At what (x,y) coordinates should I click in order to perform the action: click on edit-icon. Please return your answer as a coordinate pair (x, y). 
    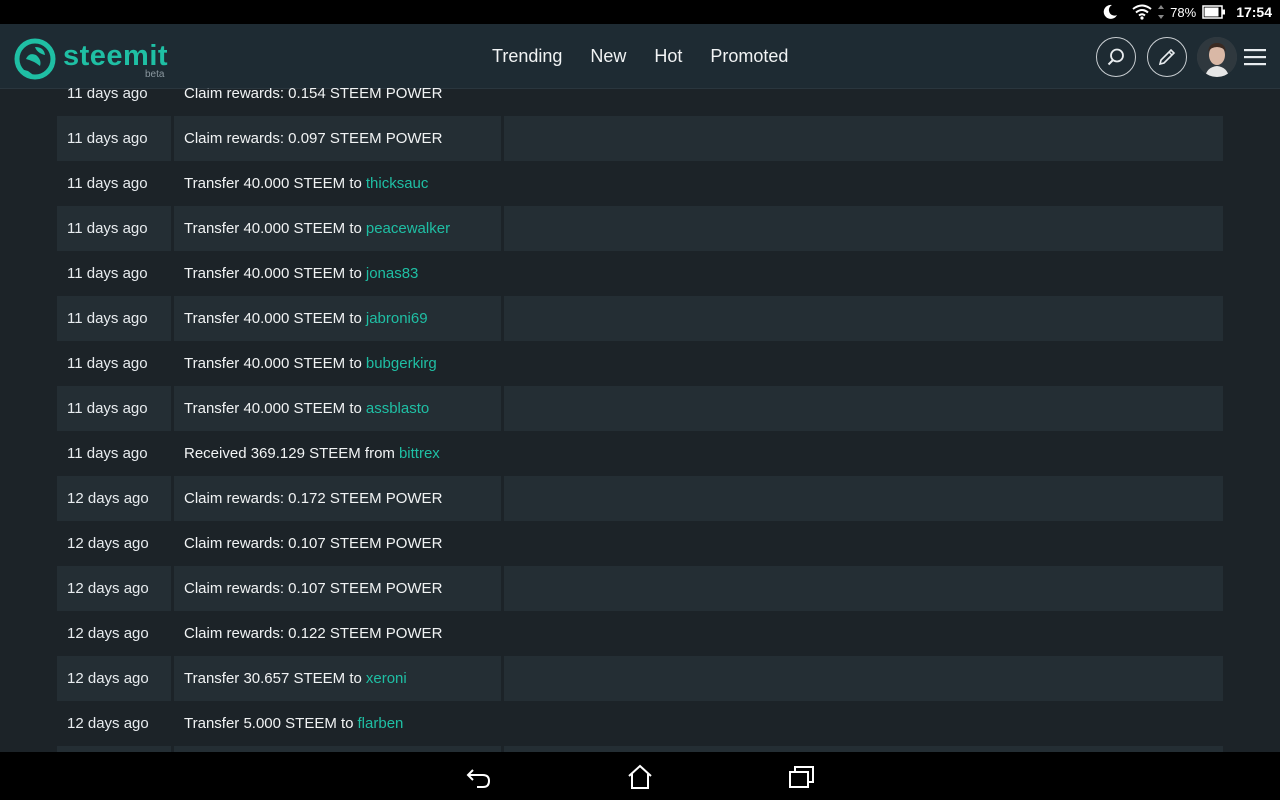
    Looking at the image, I should click on (1167, 57).